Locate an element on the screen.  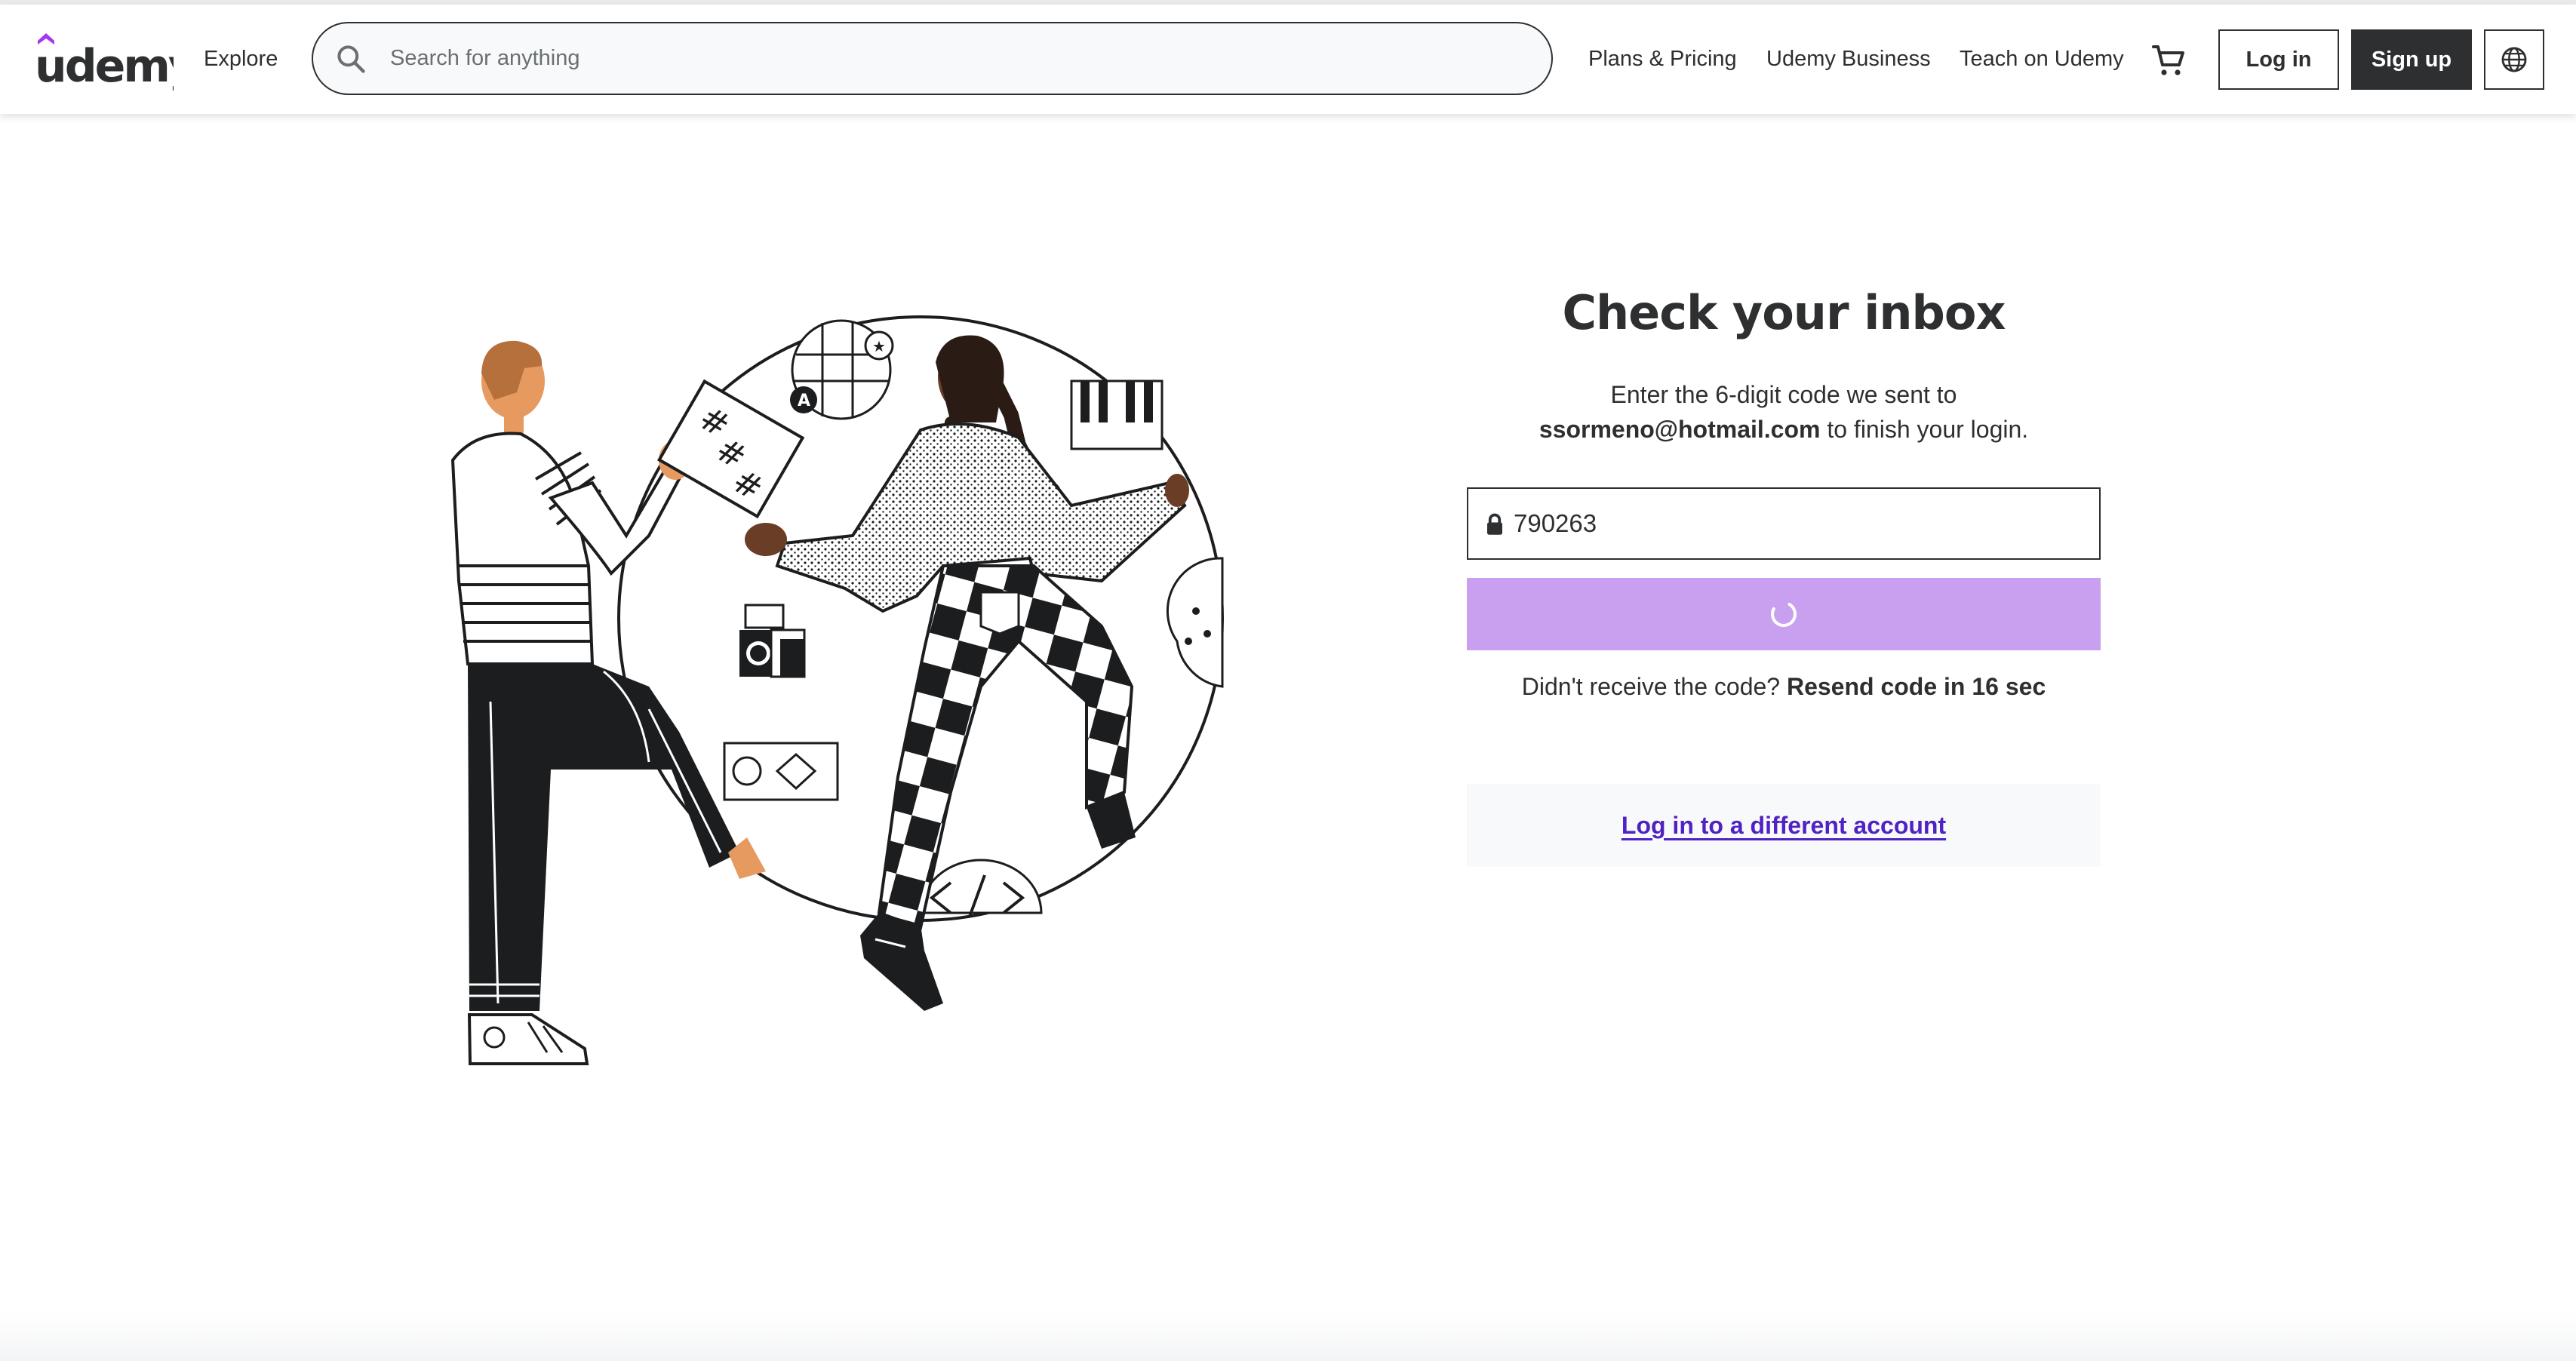
instruction-prefix: Enter the 6-digit code we sent to is located at coordinates (1783, 394).